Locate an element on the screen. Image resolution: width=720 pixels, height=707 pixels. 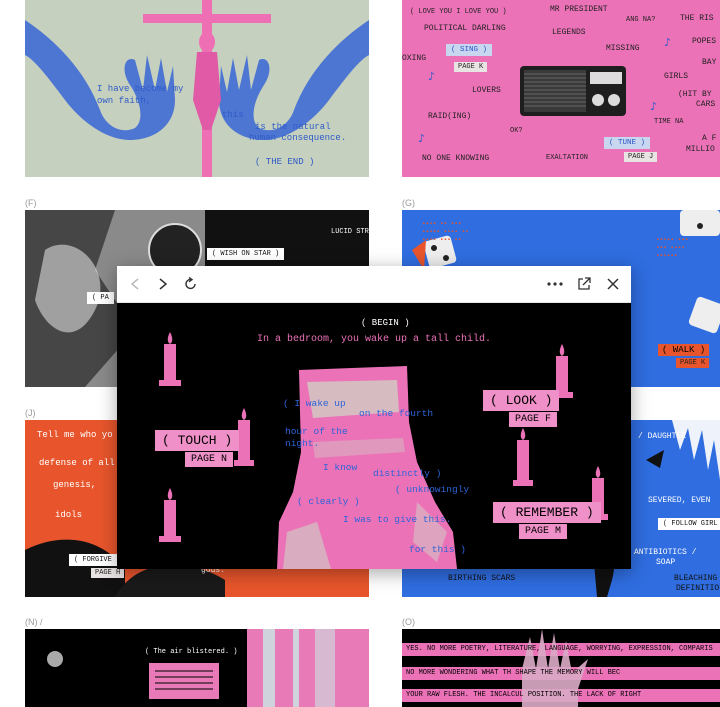
birthing-text: BIRTHING SCARS is located at coordinates (482, 578).